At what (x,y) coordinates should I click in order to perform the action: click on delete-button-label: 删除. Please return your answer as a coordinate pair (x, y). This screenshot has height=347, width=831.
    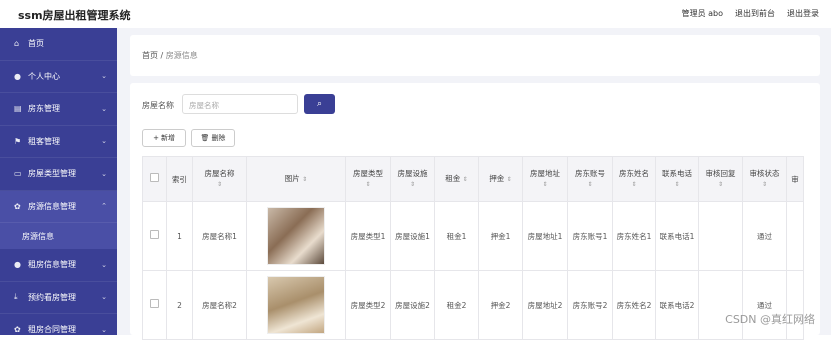
    Looking at the image, I should click on (218, 138).